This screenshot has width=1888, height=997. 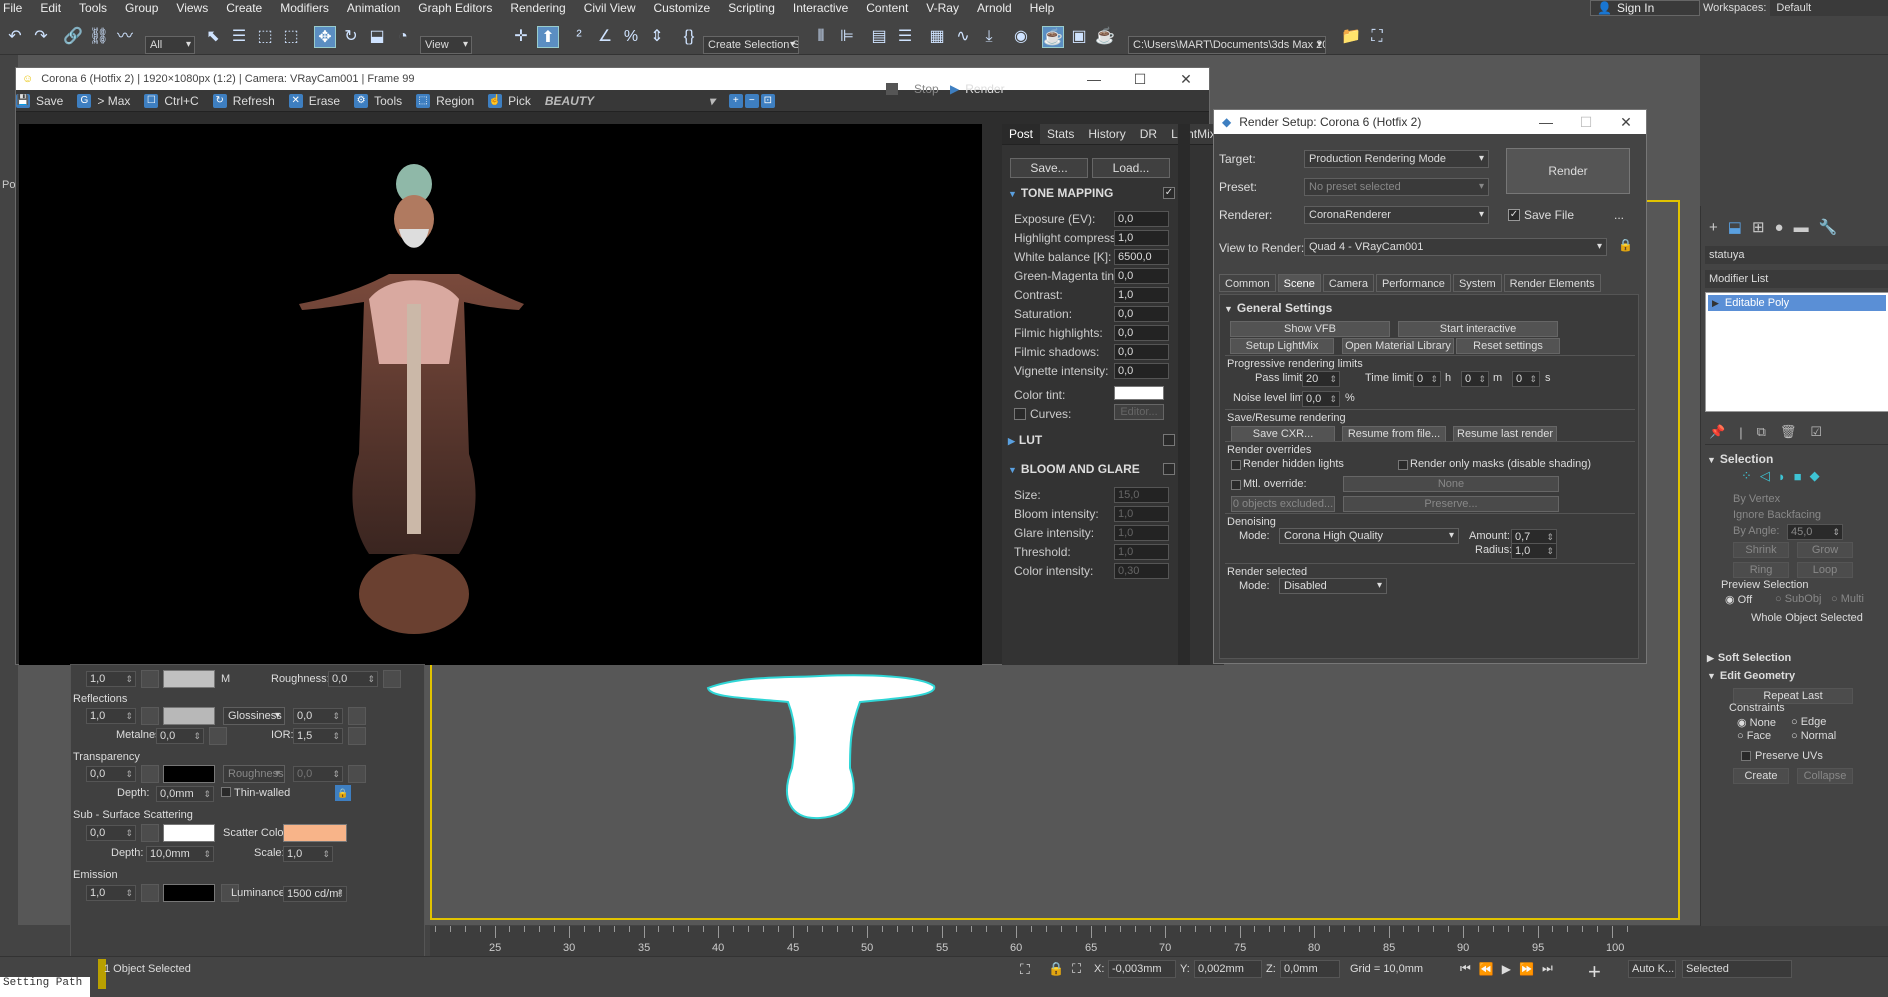 I want to click on setup-lightmix-button: Setup LightMix, so click(x=1282, y=346).